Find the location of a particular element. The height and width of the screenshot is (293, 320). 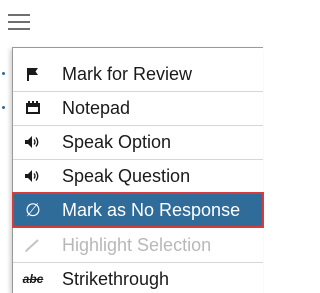

strikethrough-glyph: abc is located at coordinates (33, 279).